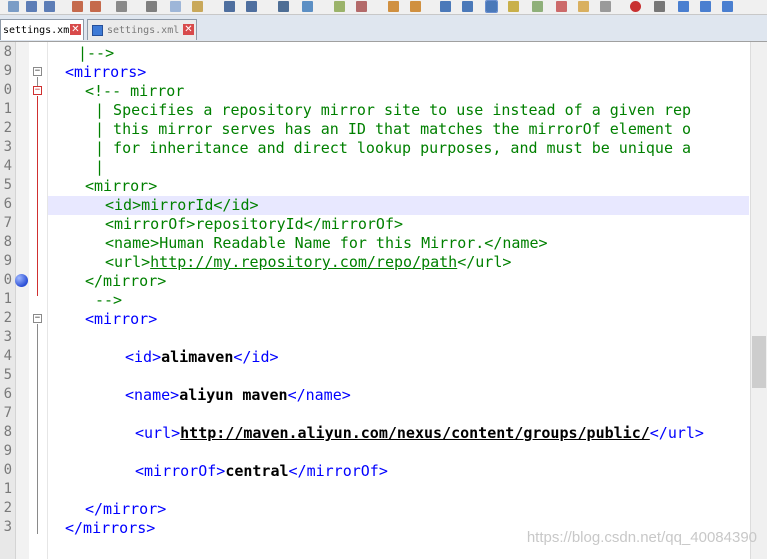 This screenshot has width=767, height=559. I want to click on indent-guide-icon, so click(491, 6).